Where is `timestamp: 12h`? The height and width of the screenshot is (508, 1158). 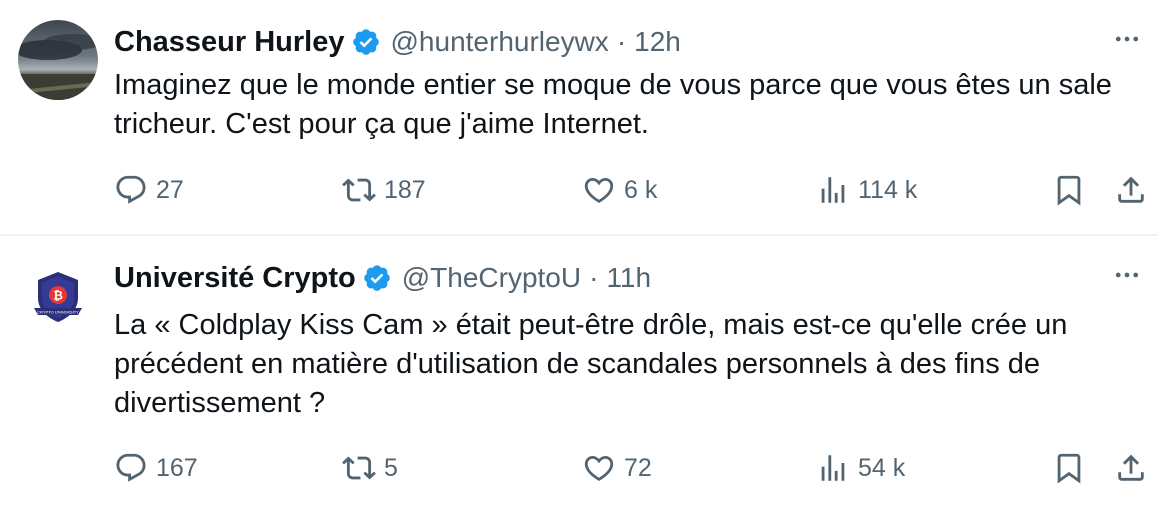
timestamp: 12h is located at coordinates (657, 42).